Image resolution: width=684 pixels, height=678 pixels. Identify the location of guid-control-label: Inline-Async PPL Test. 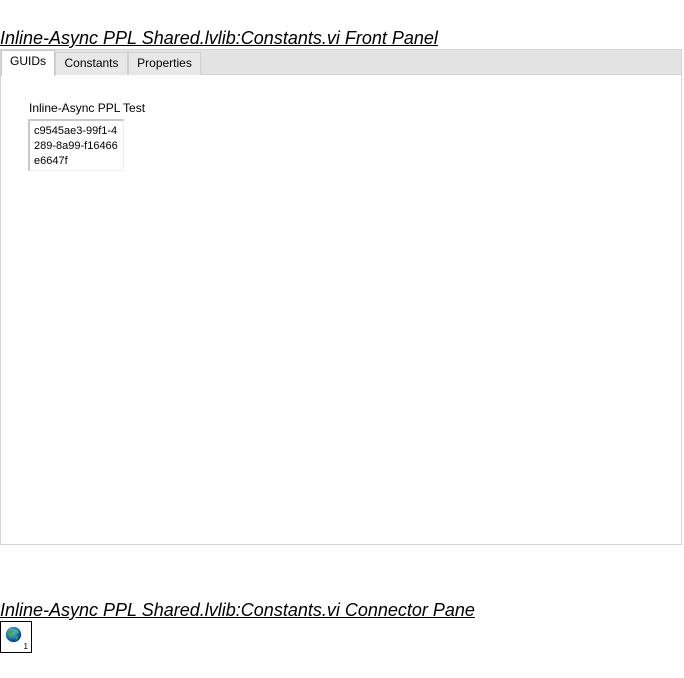
(87, 108).